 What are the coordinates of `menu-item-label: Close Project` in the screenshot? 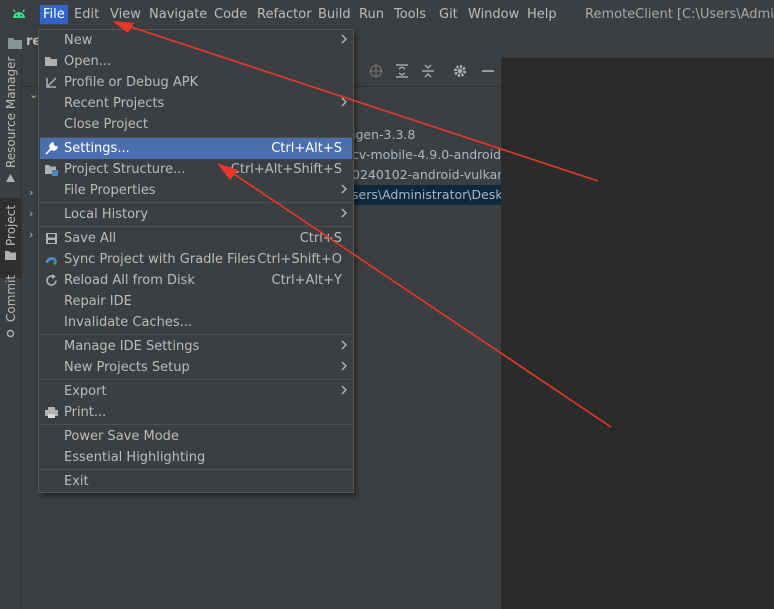 It's located at (106, 124).